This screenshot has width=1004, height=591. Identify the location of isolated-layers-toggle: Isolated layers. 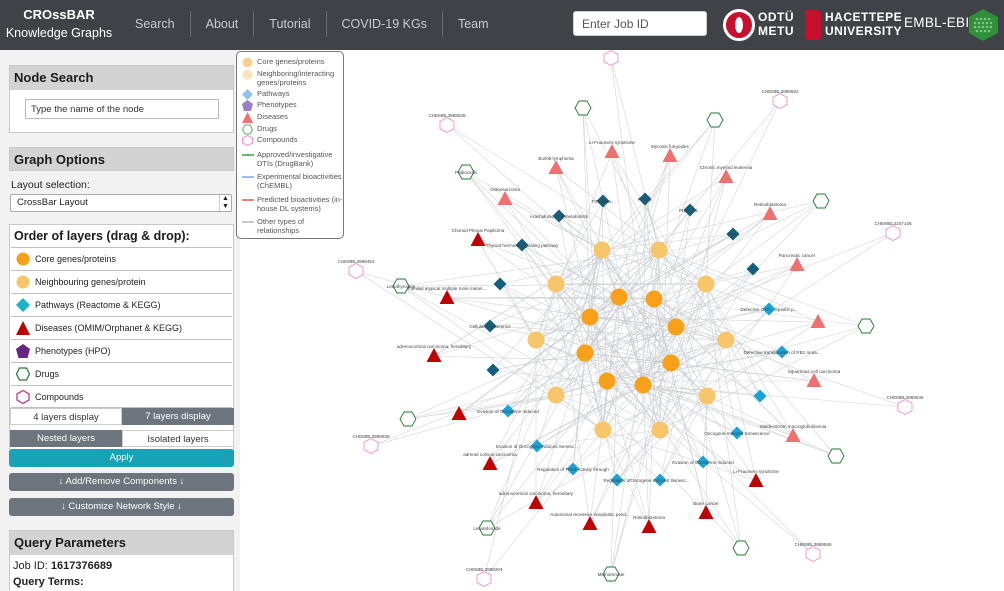
(178, 438).